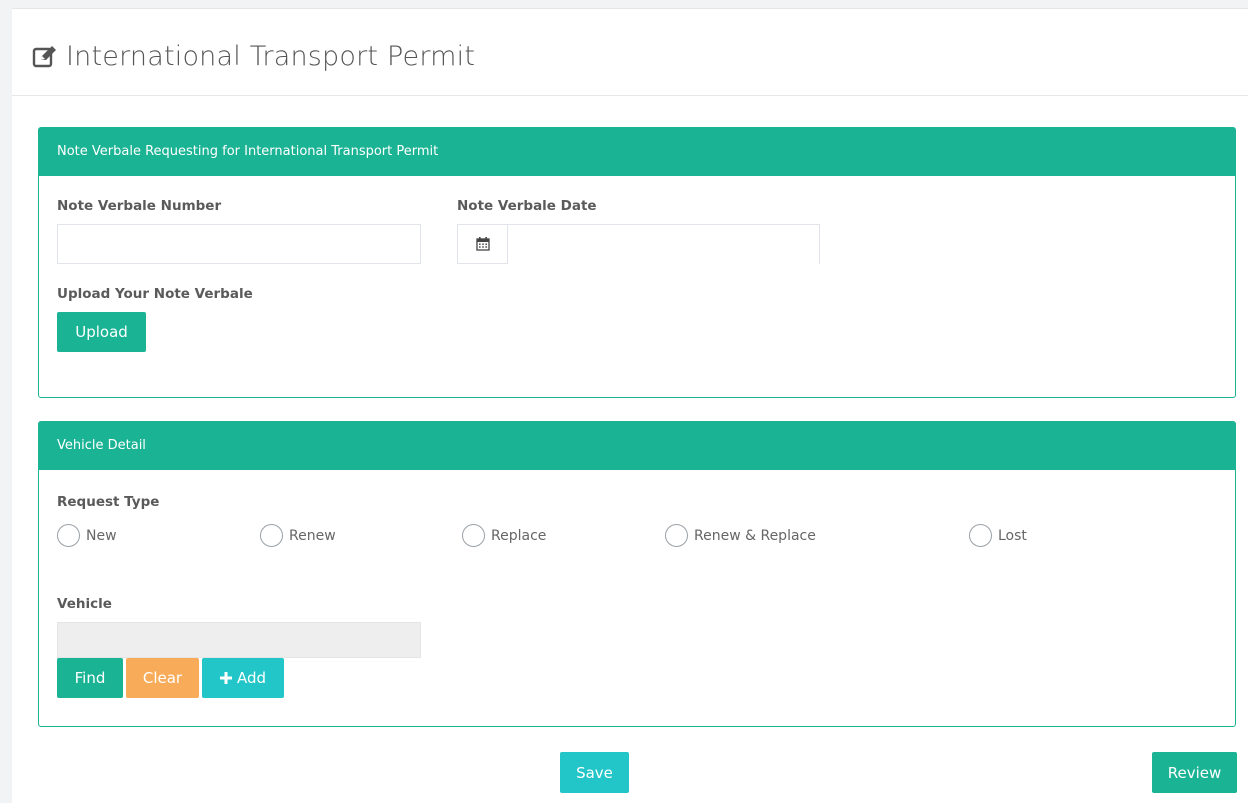 The image size is (1248, 804). What do you see at coordinates (225, 678) in the screenshot?
I see `plus-icon` at bounding box center [225, 678].